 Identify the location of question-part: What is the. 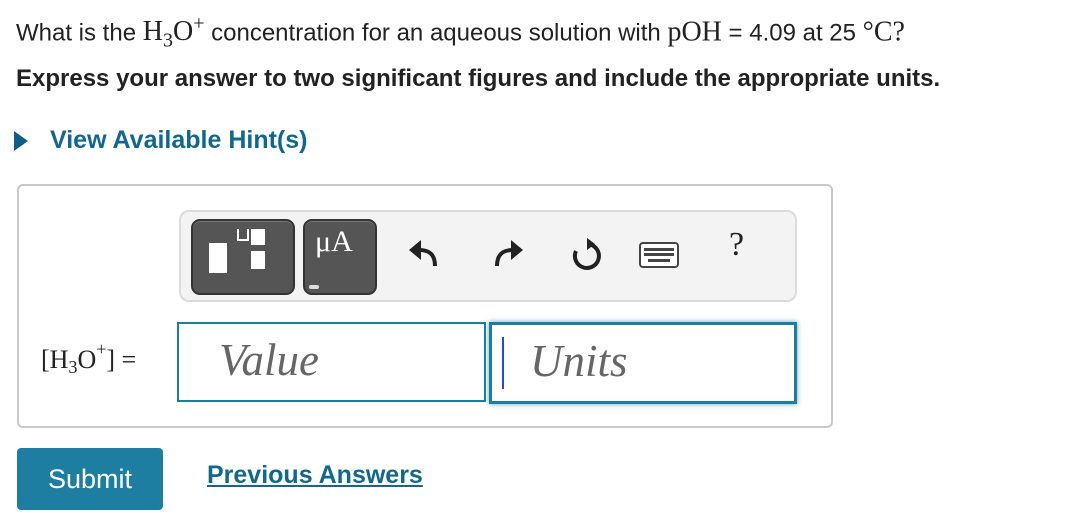
(79, 33).